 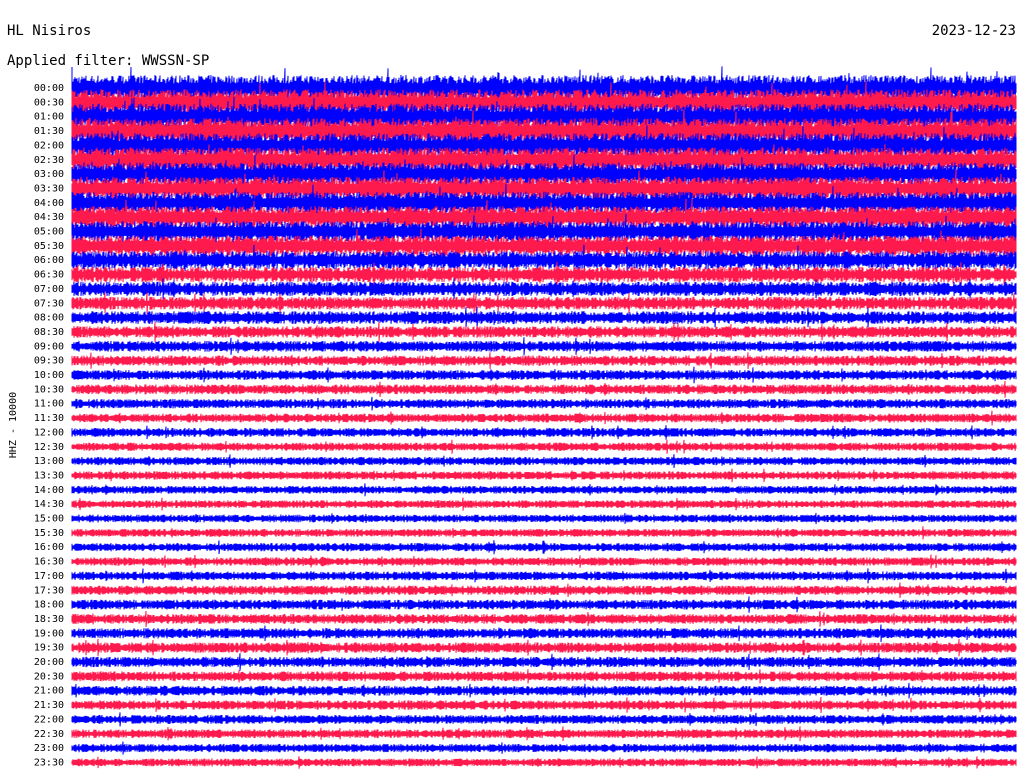 I want to click on time-label: 18:30, so click(x=49, y=619).